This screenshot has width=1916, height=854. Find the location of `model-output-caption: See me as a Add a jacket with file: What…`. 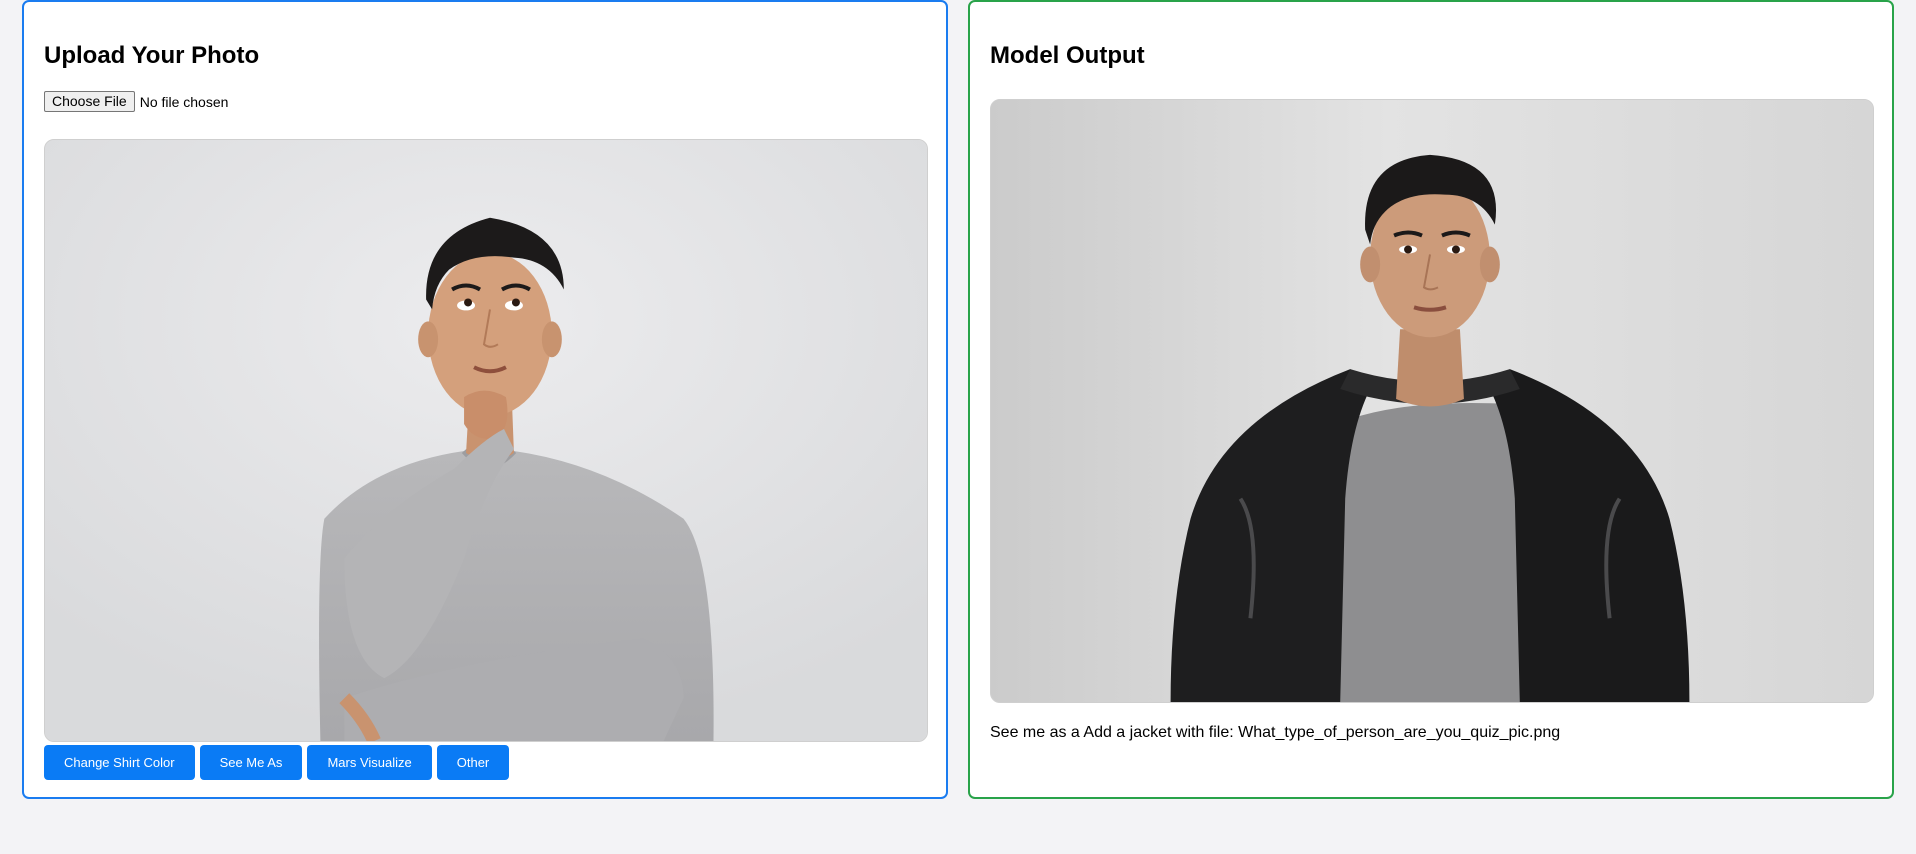

model-output-caption: See me as a Add a jacket with file: What… is located at coordinates (1275, 732).